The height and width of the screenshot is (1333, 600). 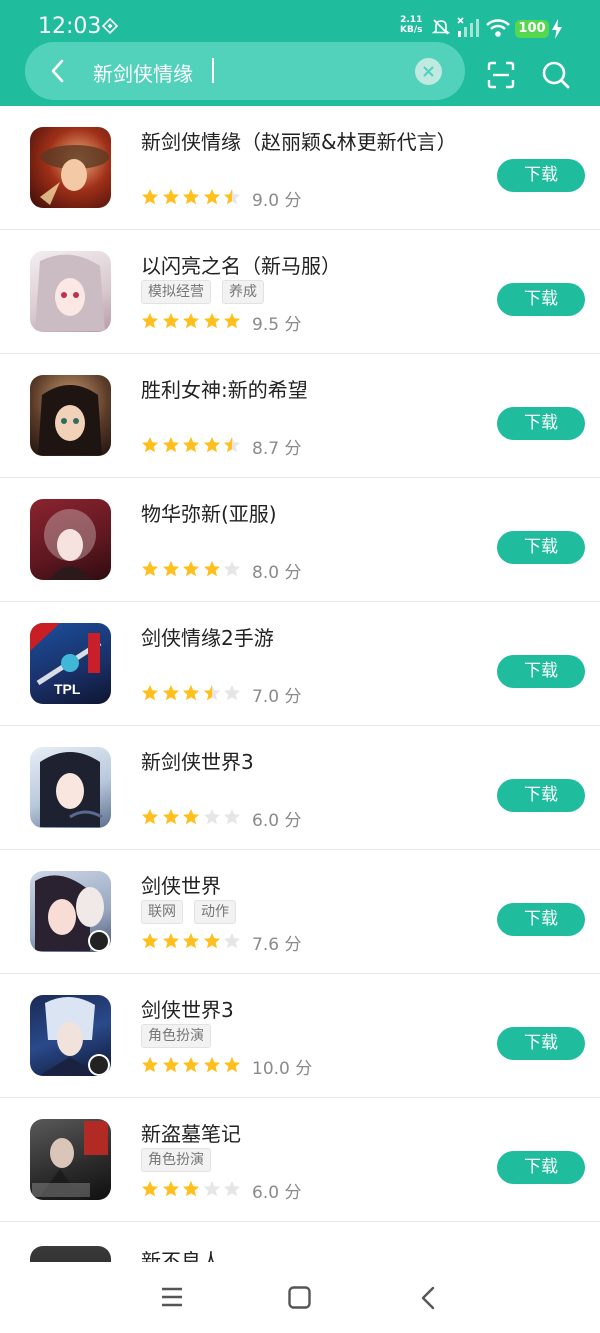 I want to click on result-row: 胜利女神:新的希望 8.7 分 下载, so click(x=300, y=416).